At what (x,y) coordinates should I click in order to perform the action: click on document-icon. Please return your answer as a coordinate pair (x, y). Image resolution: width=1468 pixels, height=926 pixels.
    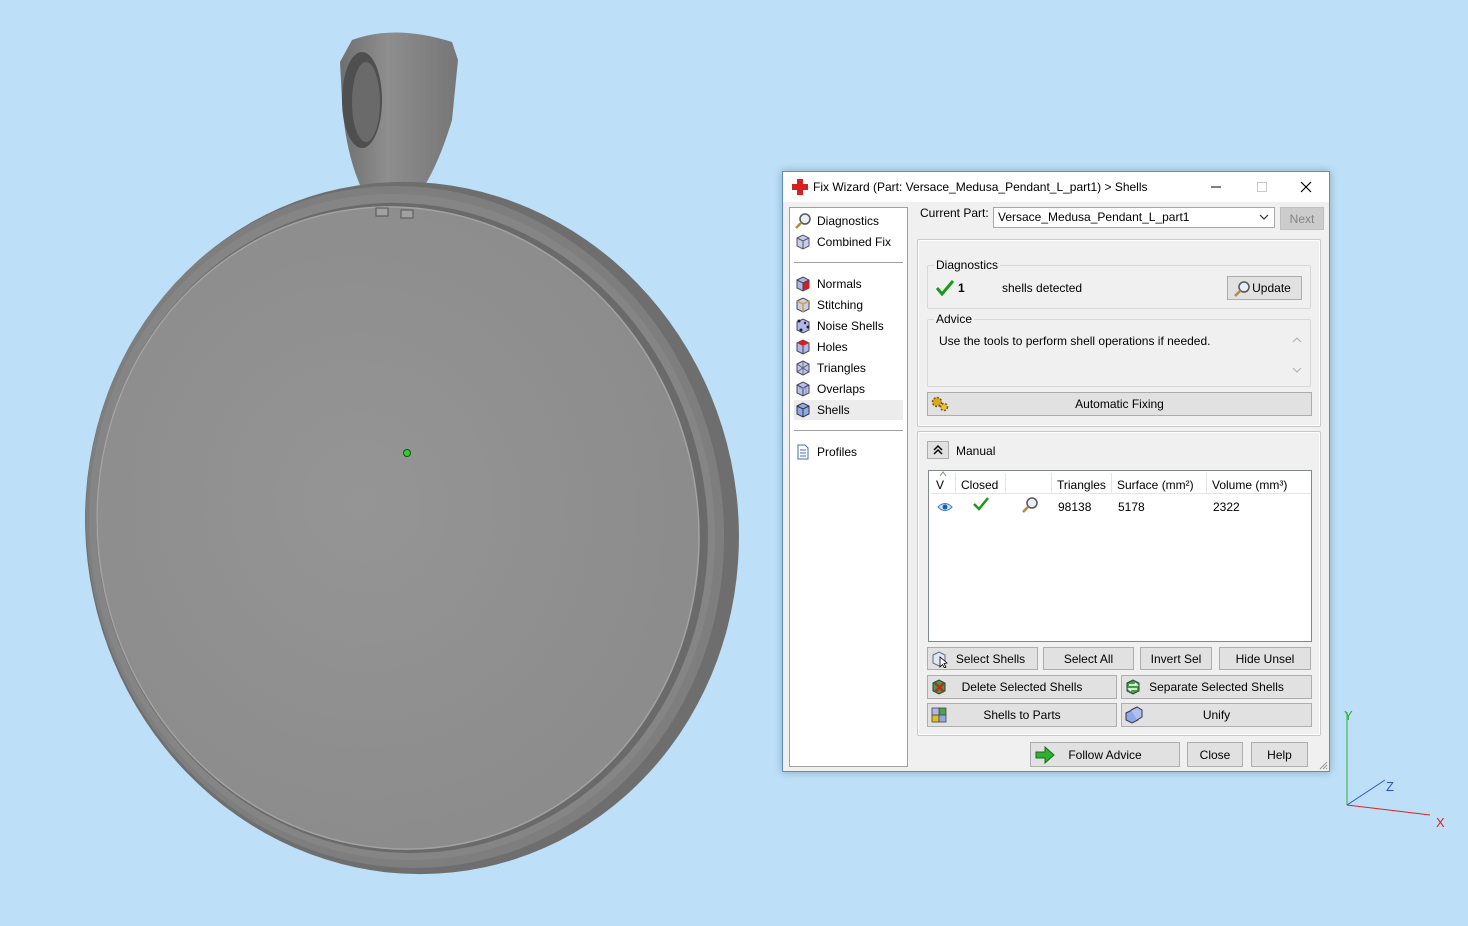
    Looking at the image, I should click on (803, 452).